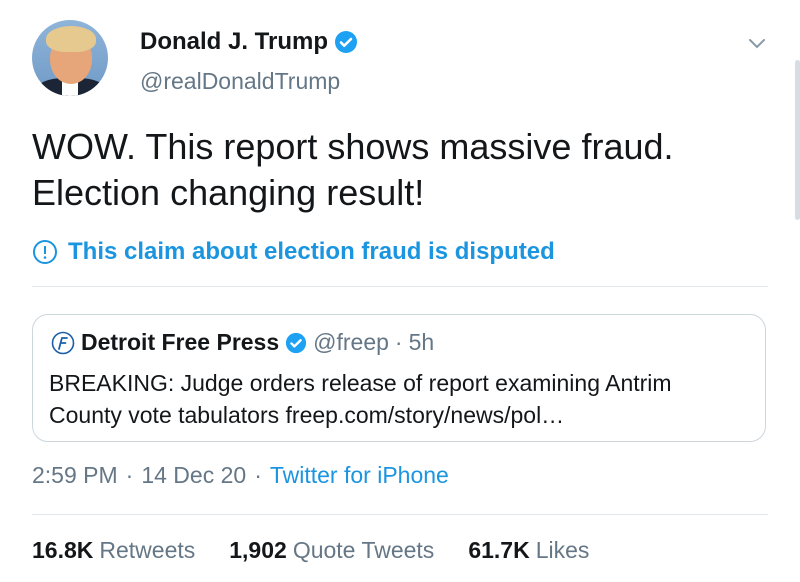 Image resolution: width=800 pixels, height=582 pixels. What do you see at coordinates (422, 342) in the screenshot?
I see `quoted-timestamp: 5h` at bounding box center [422, 342].